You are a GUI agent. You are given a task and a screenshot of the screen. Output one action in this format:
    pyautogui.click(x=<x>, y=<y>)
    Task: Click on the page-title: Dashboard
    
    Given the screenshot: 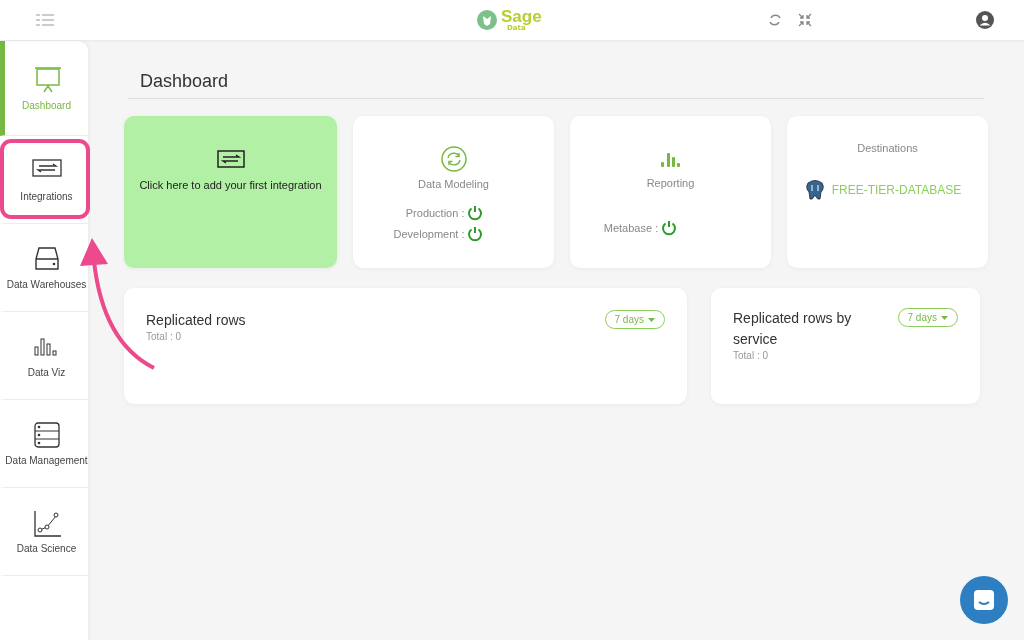 What is the action you would take?
    pyautogui.click(x=556, y=85)
    